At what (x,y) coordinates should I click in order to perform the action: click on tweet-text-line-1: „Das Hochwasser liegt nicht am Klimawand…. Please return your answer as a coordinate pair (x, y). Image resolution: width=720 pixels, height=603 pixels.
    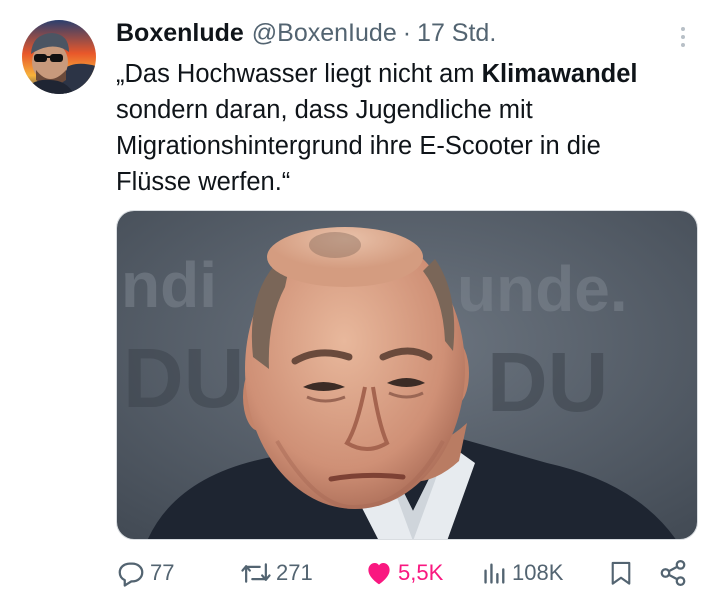
    Looking at the image, I should click on (377, 74).